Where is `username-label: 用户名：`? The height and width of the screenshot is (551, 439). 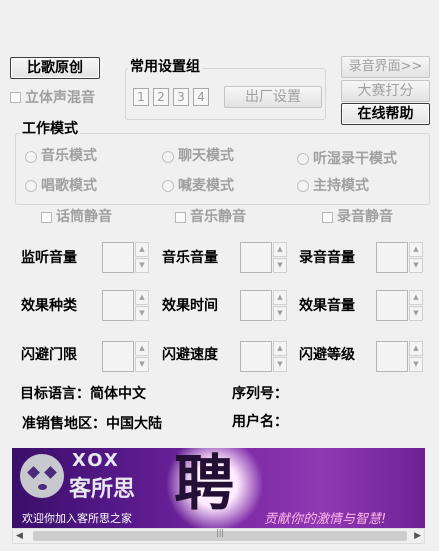 username-label: 用户名： is located at coordinates (260, 422).